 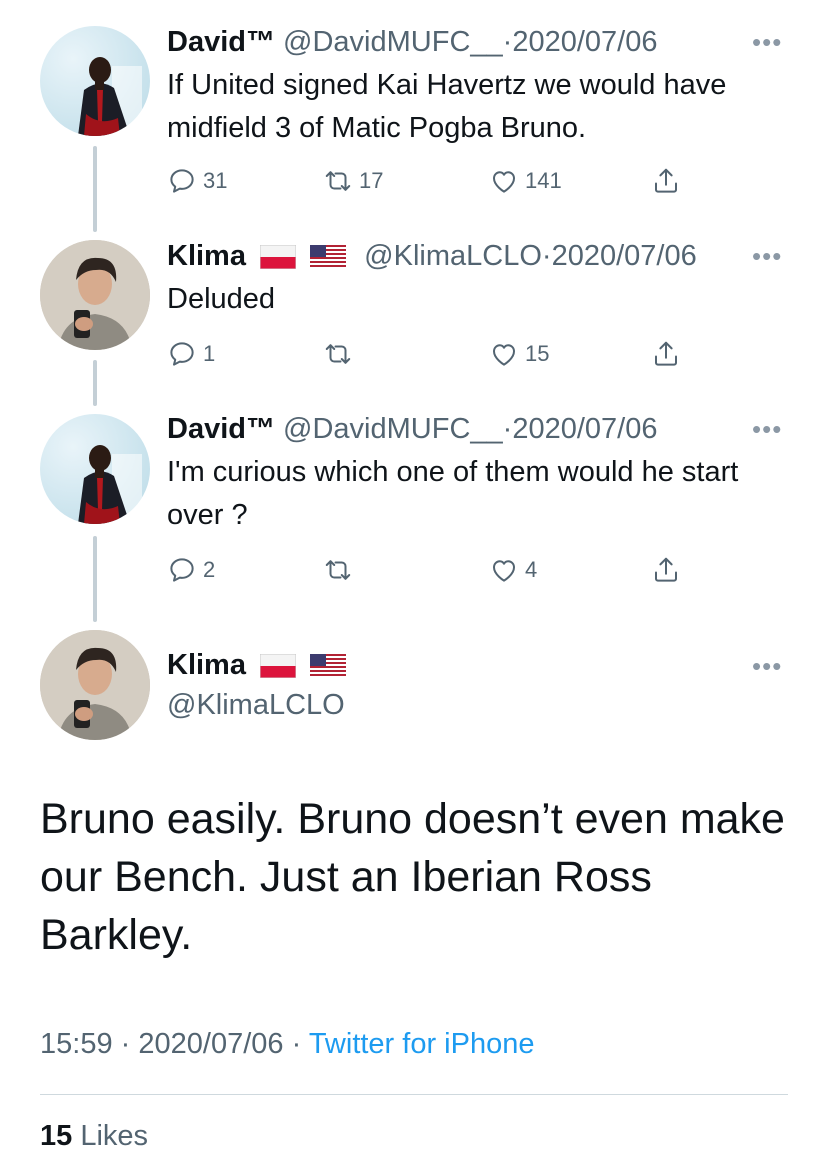 What do you see at coordinates (353, 181) in the screenshot?
I see `retweet-button: 17` at bounding box center [353, 181].